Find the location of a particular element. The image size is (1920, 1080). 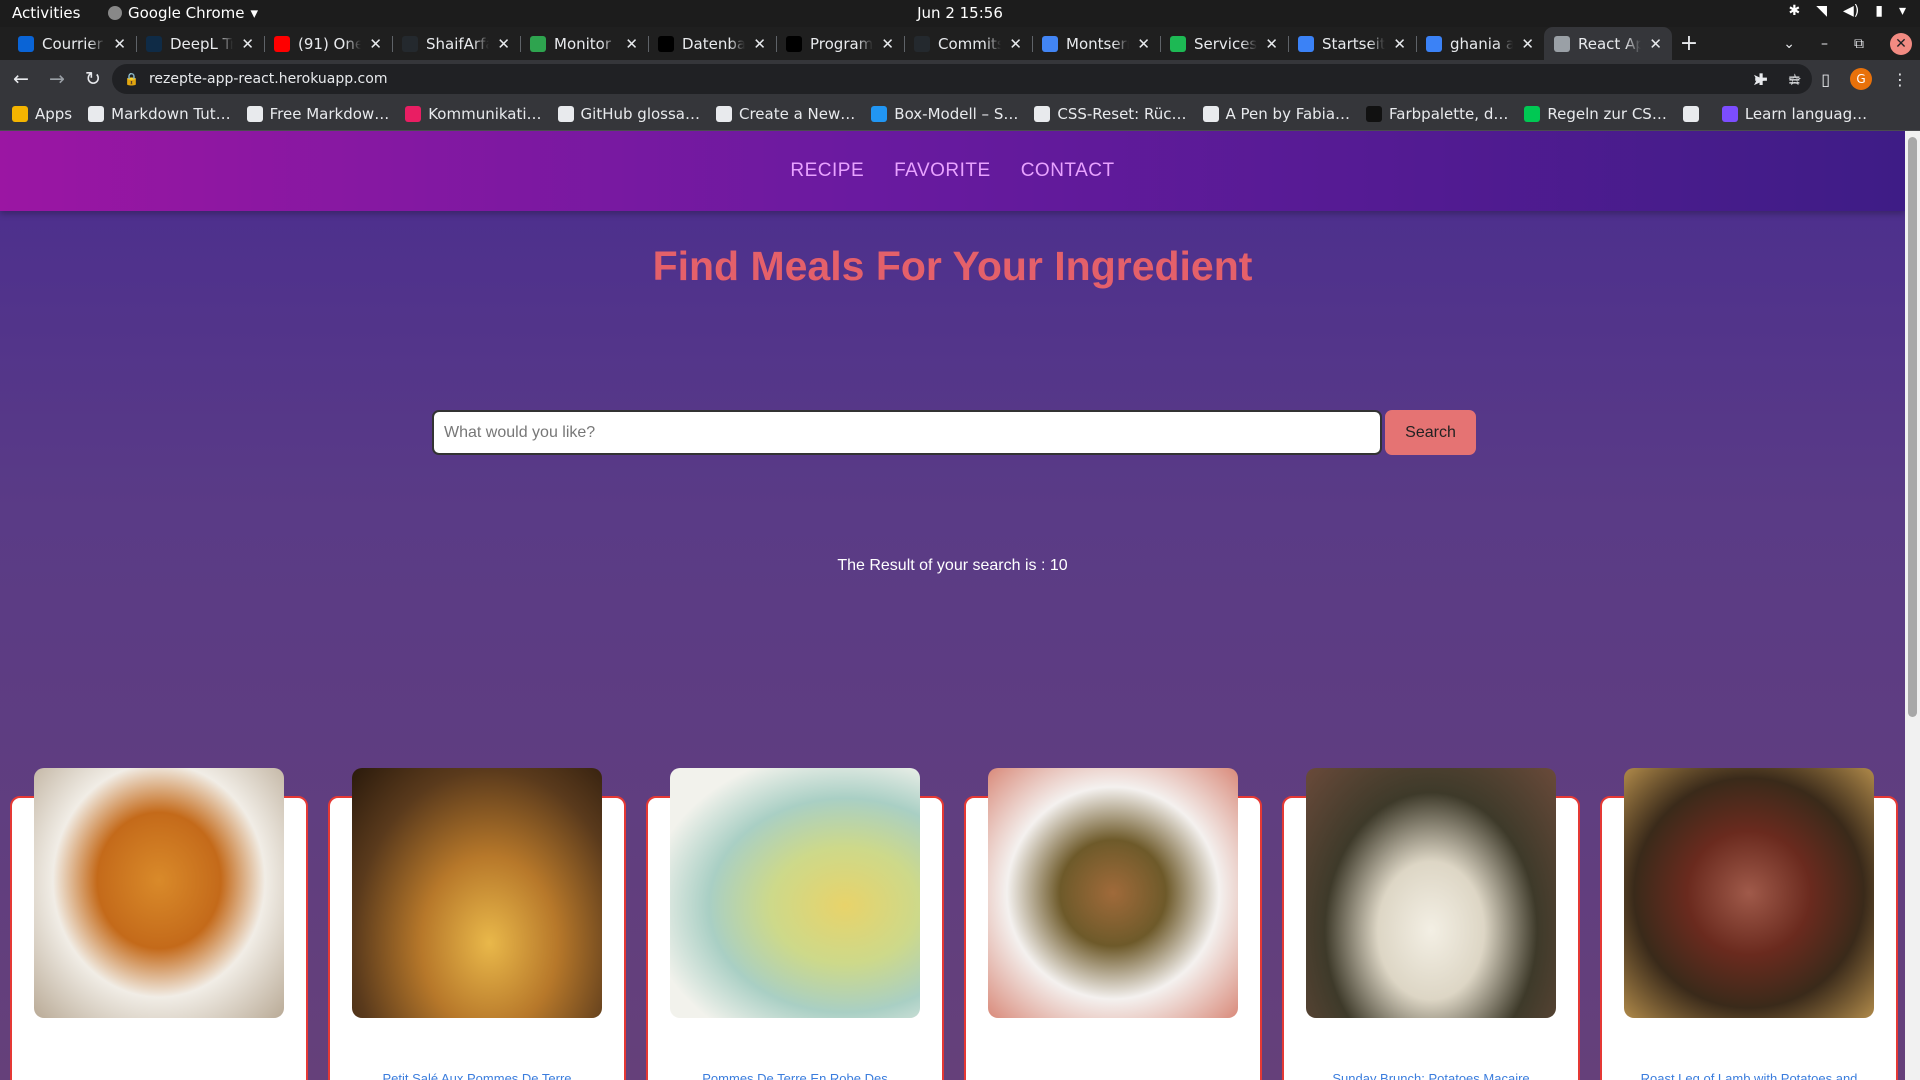

recipe-title: Sunday Brunch: Potatoes Macaire is located at coordinates (1431, 1075).